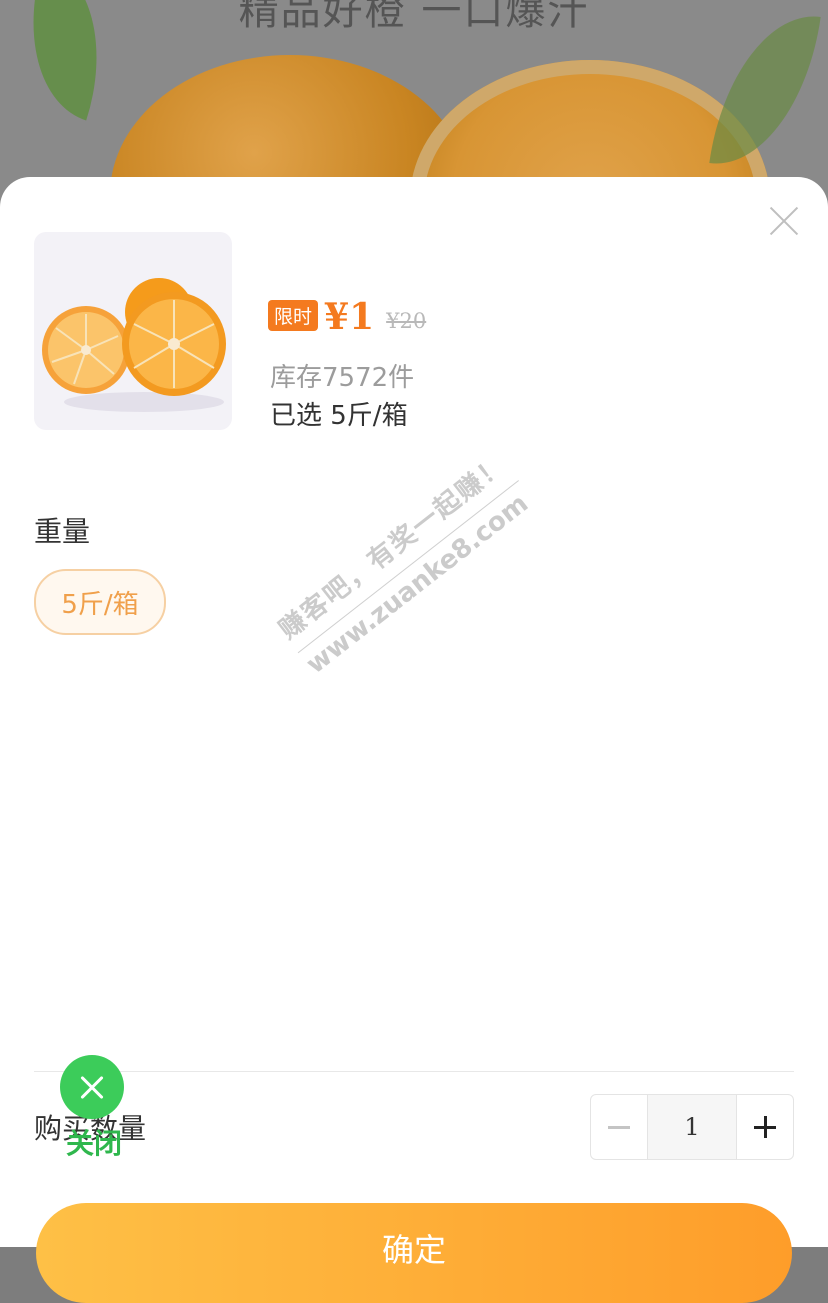  I want to click on limited-time-badge: 限时, so click(293, 315).